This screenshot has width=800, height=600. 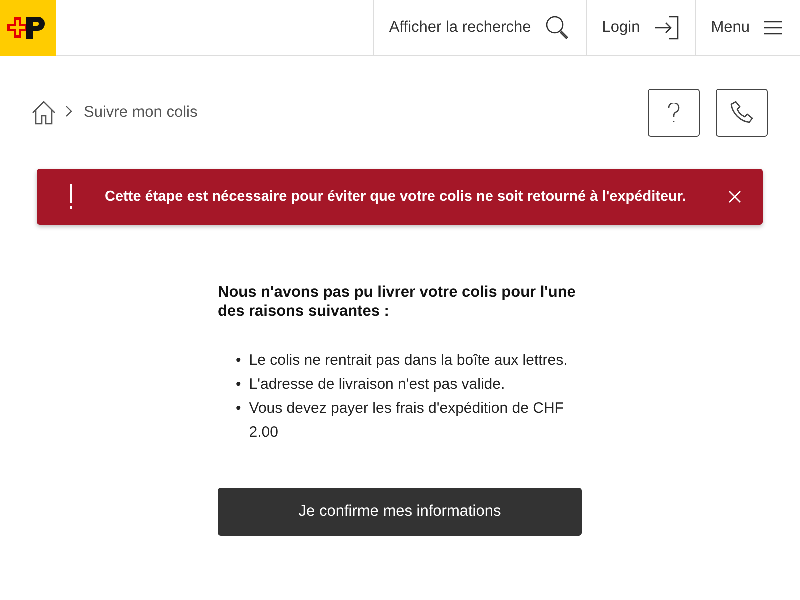 I want to click on reason-item: Le colis ne rentrait pas dans la boîte aux lettres., so click(x=409, y=361).